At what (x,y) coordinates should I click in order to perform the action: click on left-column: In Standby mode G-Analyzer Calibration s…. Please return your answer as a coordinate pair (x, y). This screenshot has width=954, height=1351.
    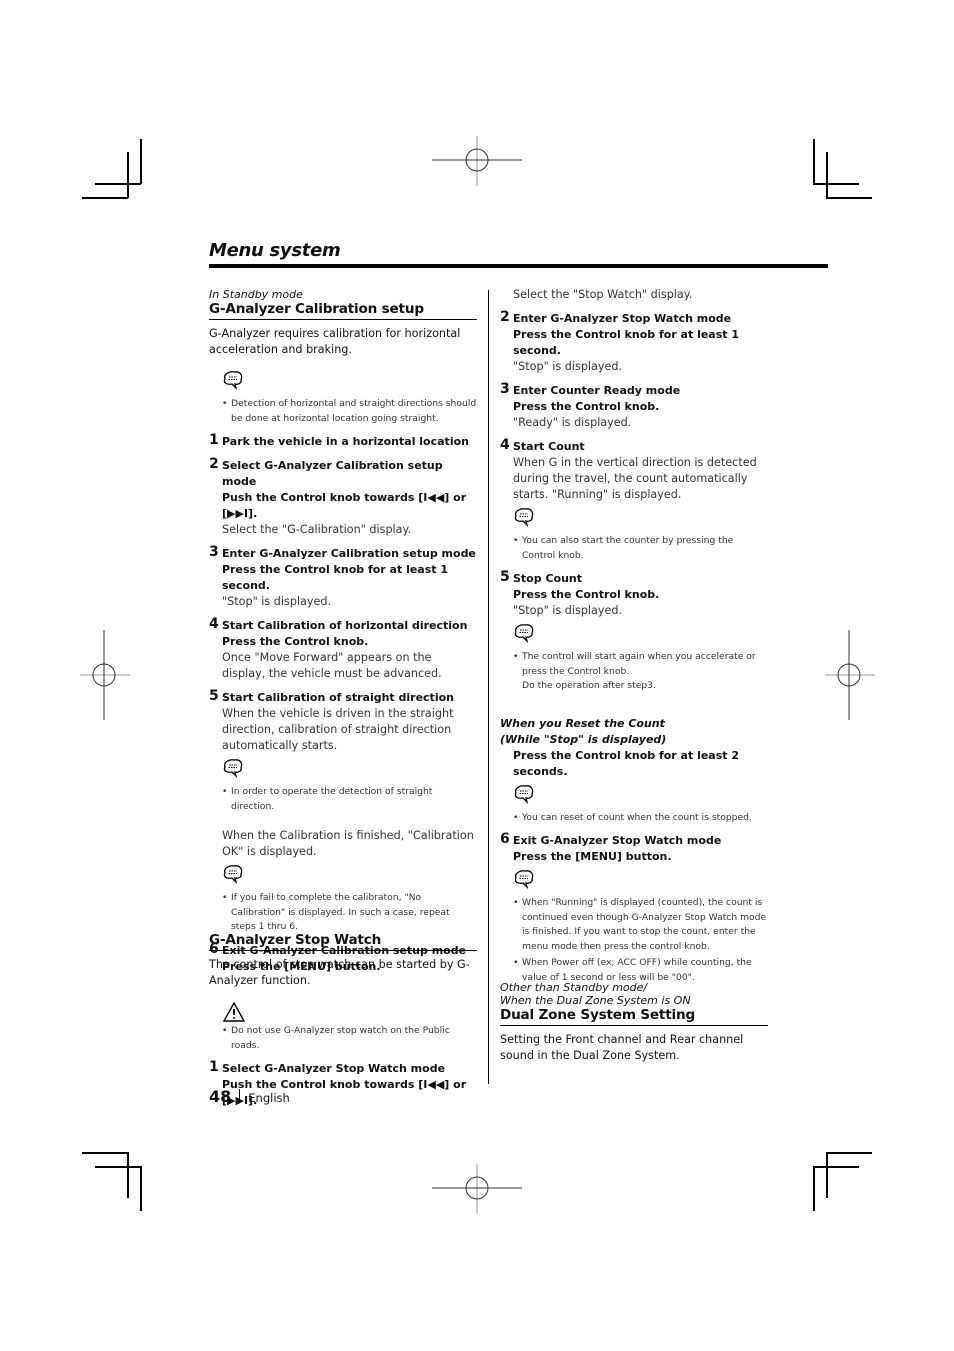
    Looking at the image, I should click on (343, 631).